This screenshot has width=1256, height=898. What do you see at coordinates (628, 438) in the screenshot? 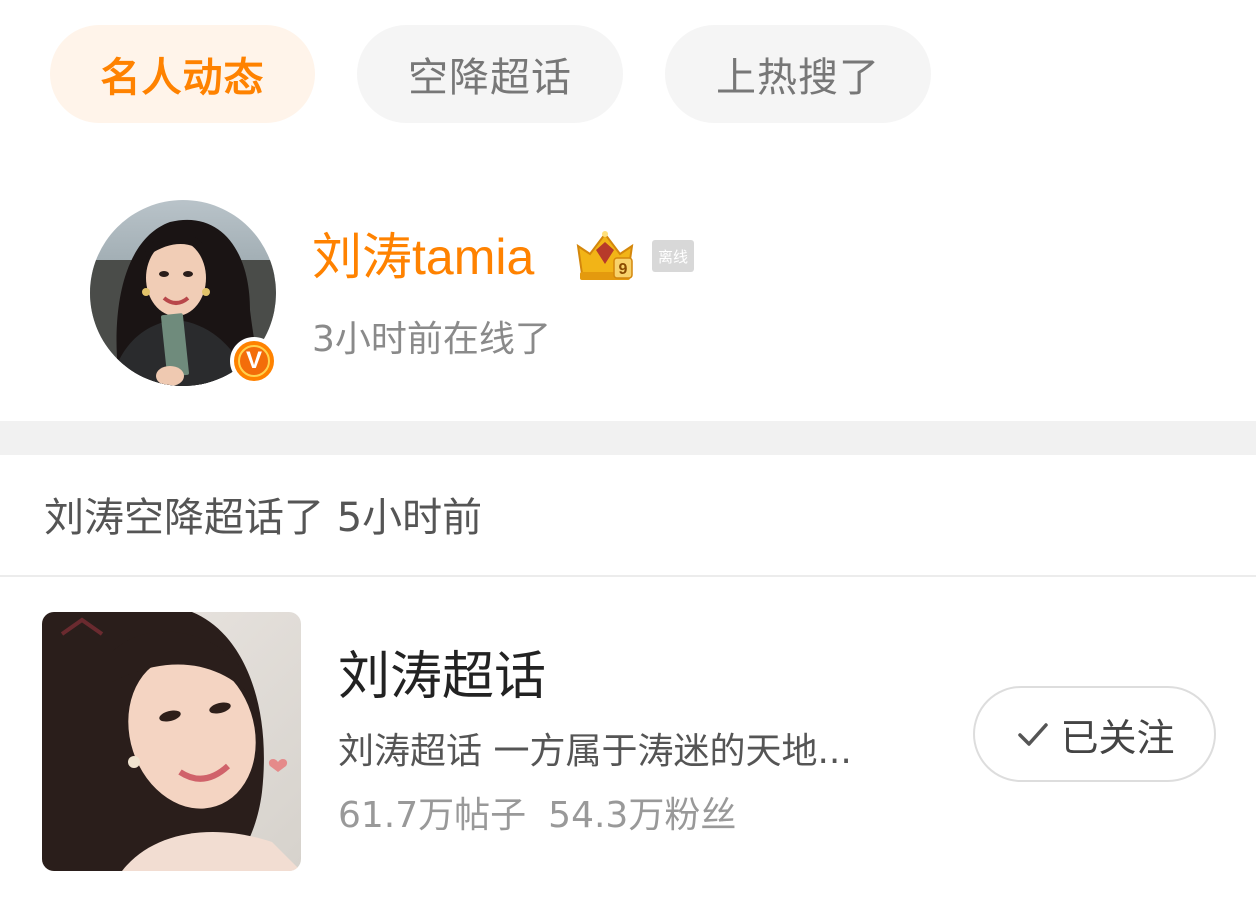
I see `section-divider` at bounding box center [628, 438].